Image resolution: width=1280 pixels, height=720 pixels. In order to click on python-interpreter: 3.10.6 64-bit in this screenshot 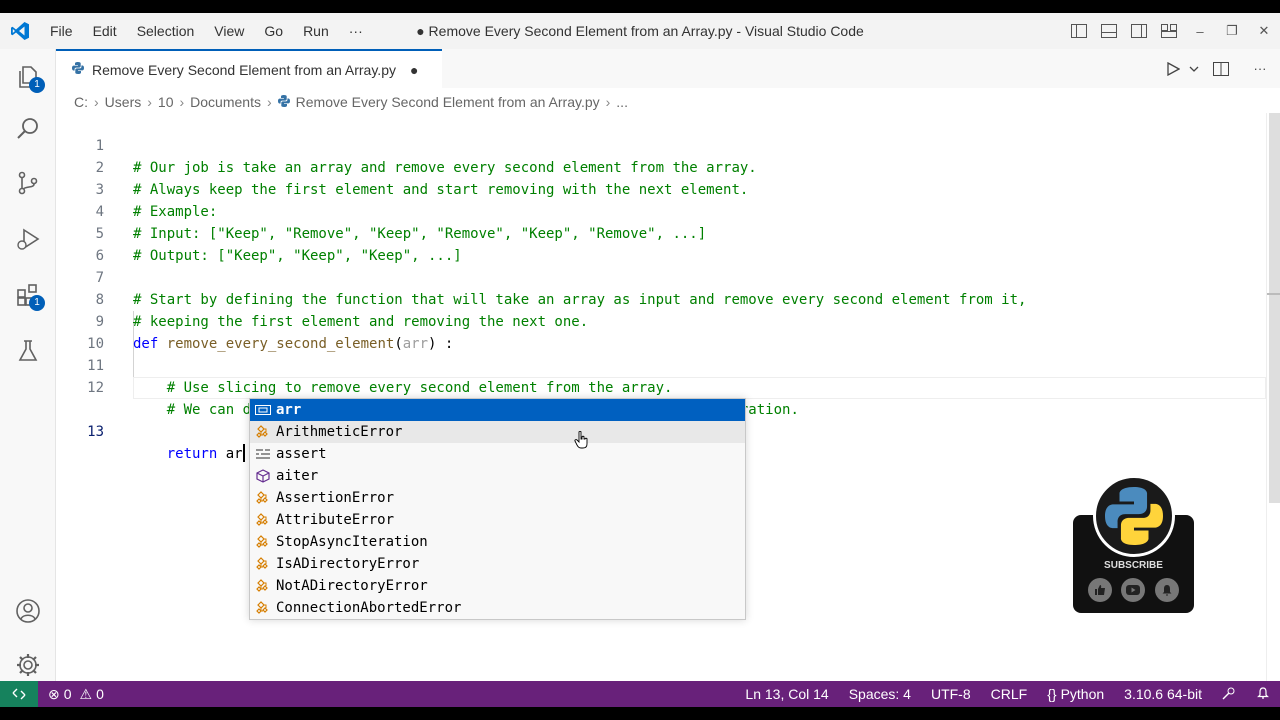, I will do `click(1163, 694)`.